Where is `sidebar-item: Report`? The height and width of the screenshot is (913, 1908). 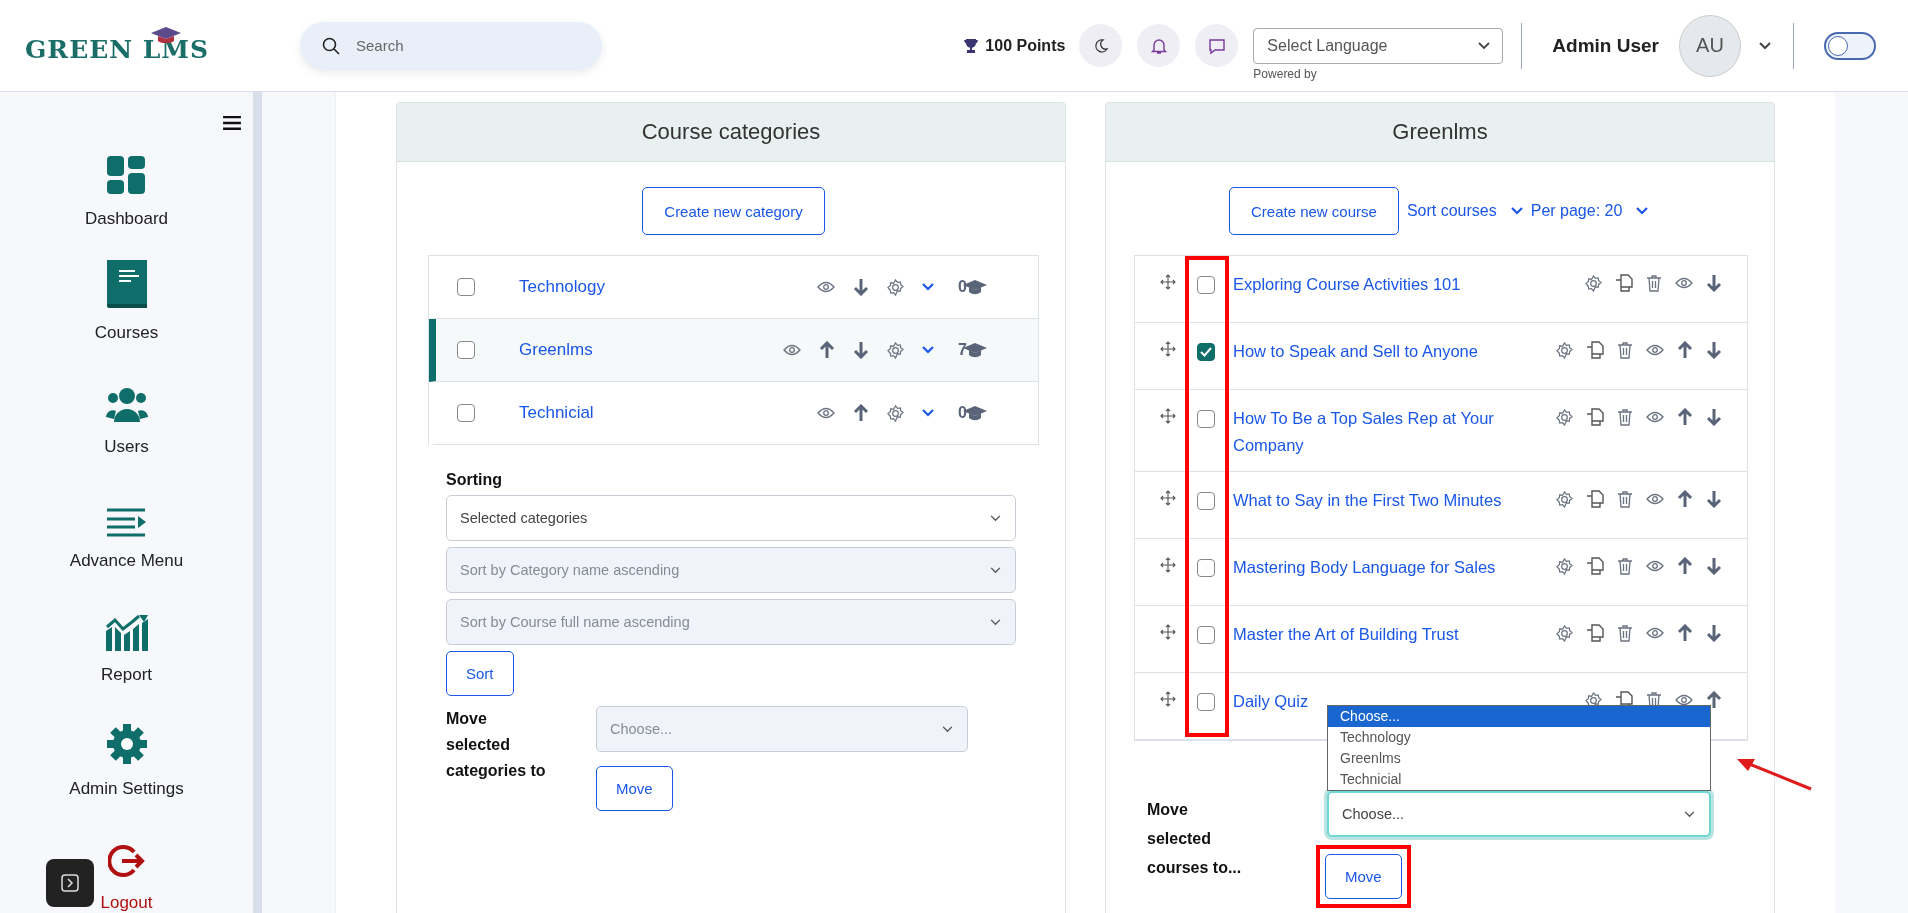
sidebar-item: Report is located at coordinates (126, 630).